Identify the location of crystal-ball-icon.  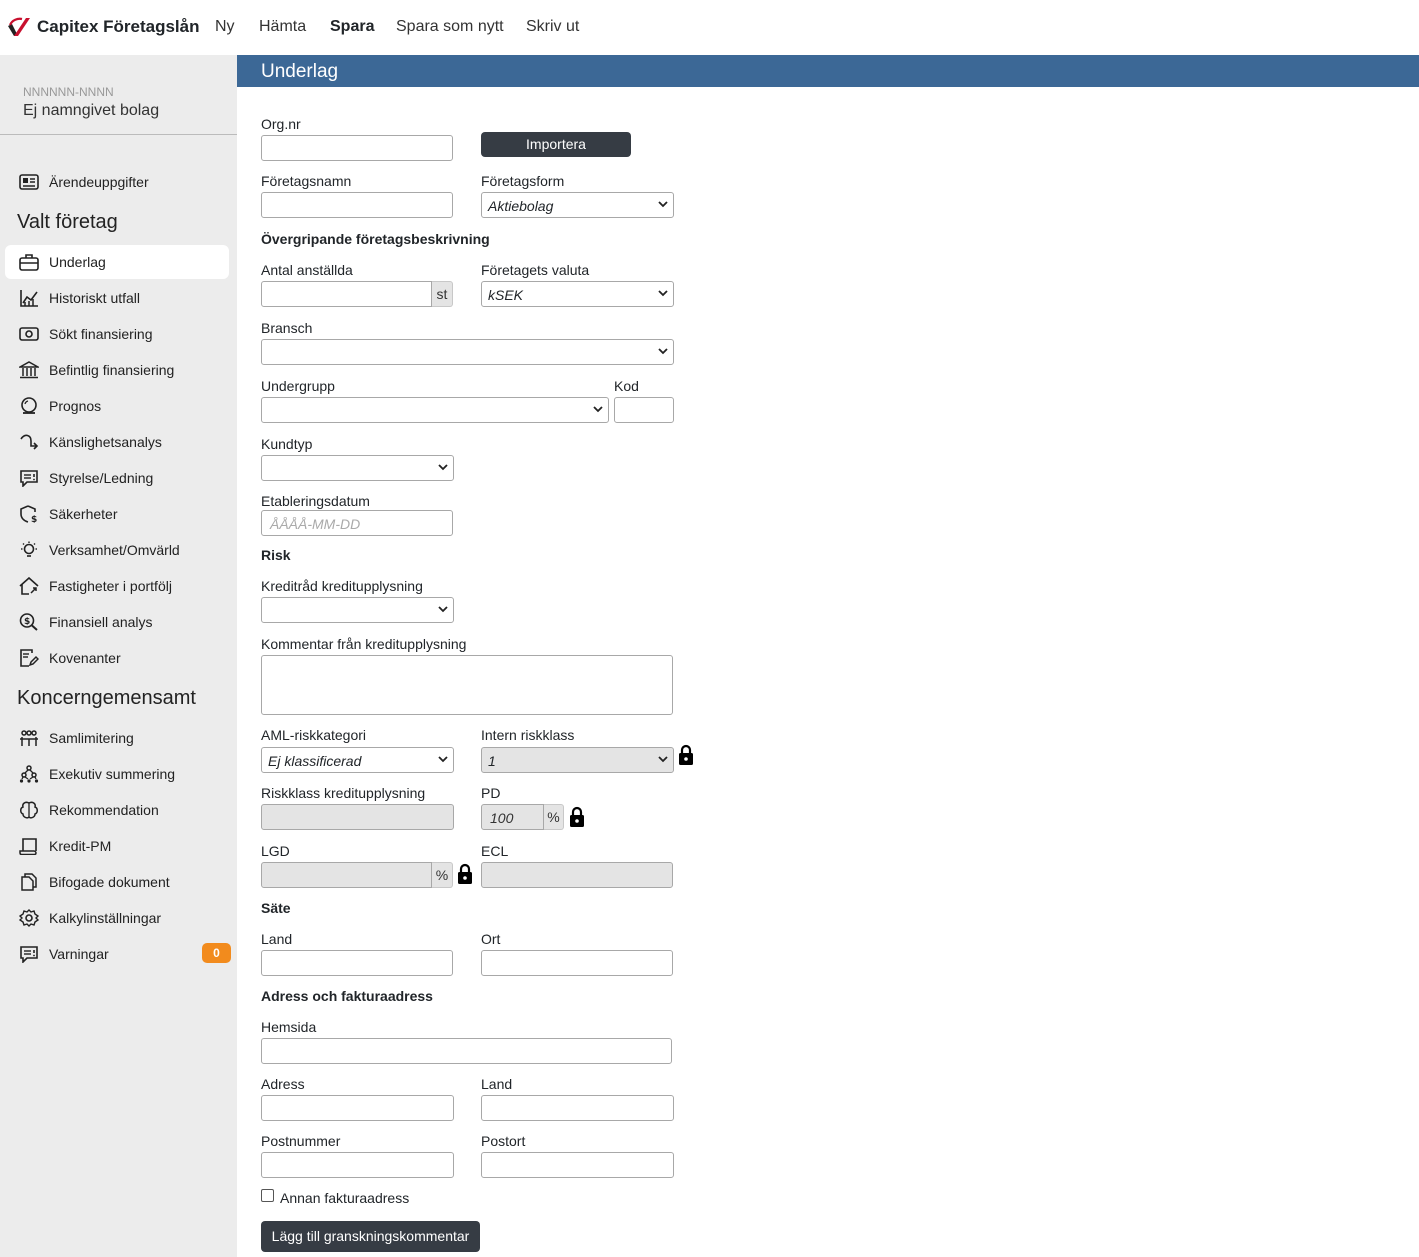
(29, 405).